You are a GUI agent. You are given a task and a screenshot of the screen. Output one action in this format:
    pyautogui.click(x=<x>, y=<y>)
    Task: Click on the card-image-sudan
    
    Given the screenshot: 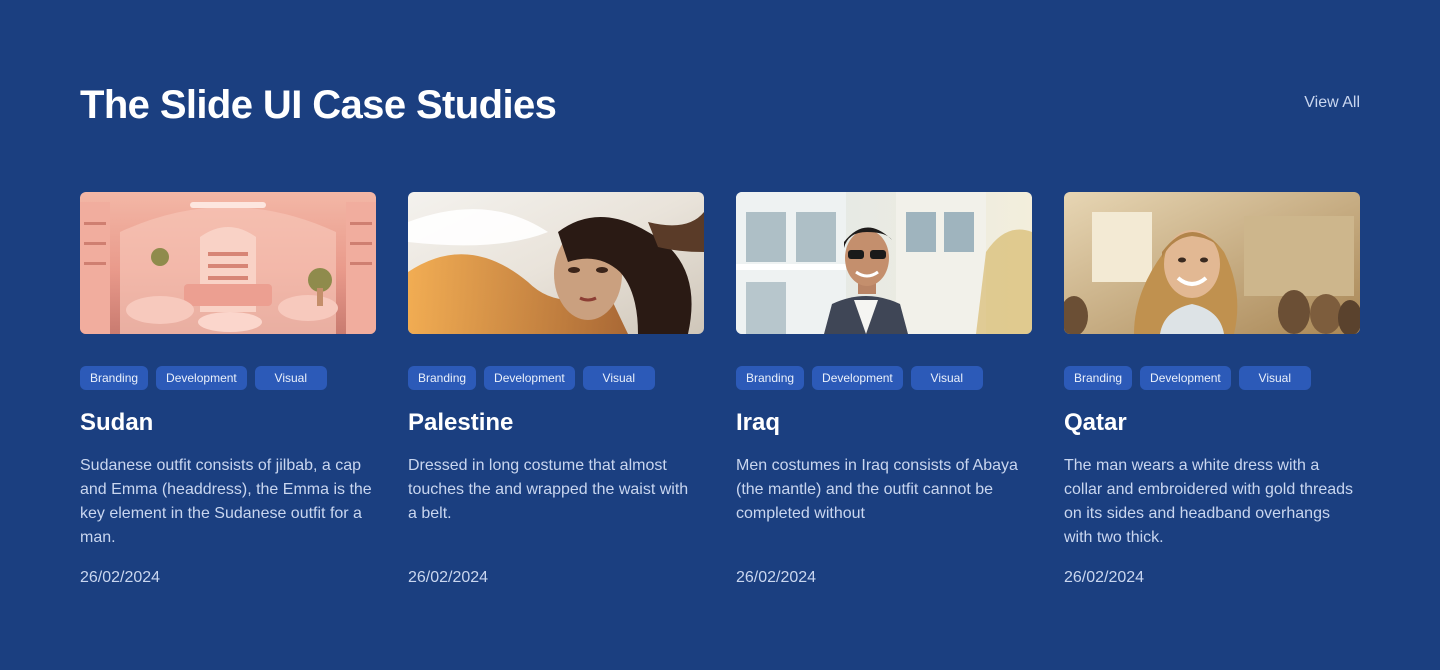 What is the action you would take?
    pyautogui.click(x=228, y=263)
    